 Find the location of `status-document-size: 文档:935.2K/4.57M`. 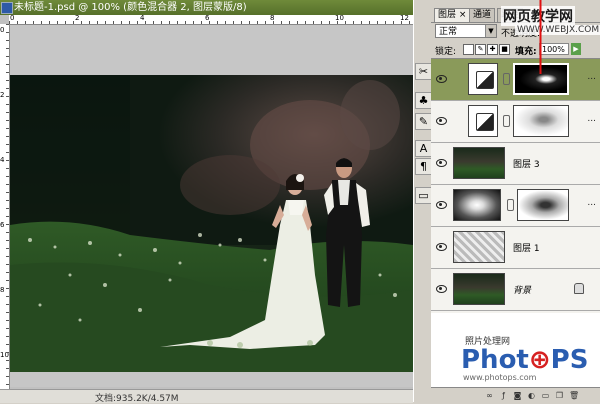

status-document-size: 文档:935.2K/4.57M is located at coordinates (137, 397).